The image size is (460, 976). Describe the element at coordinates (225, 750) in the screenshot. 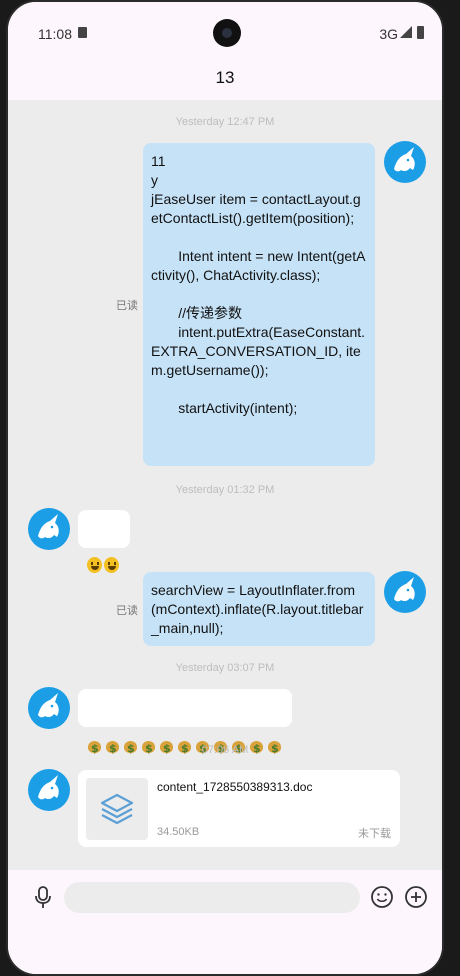

I see `timestamp: 07:06 AM` at that location.